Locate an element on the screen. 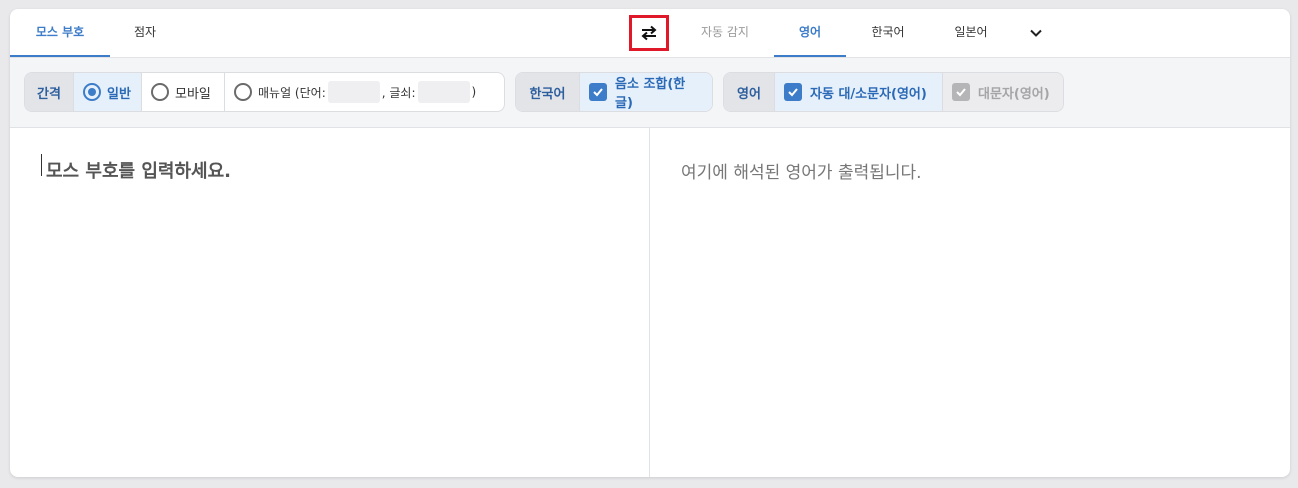  uppercase-label: 대문자(영어) is located at coordinates (1014, 94).